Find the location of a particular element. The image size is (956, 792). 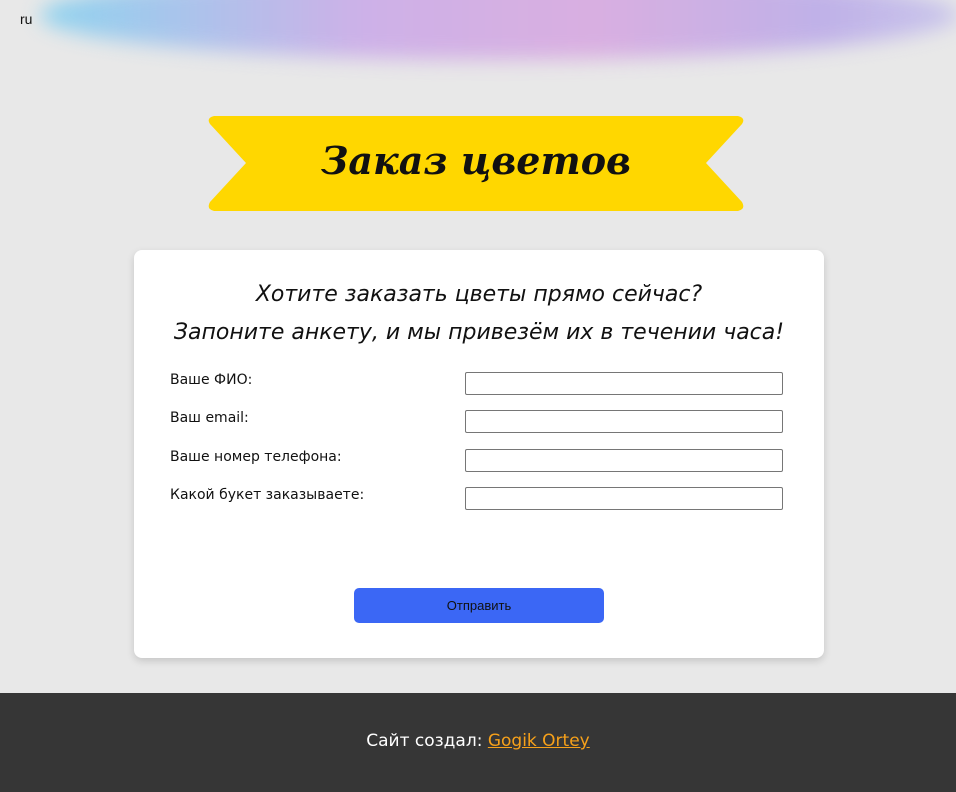

form-row-email: Ваш email: is located at coordinates (476, 422).